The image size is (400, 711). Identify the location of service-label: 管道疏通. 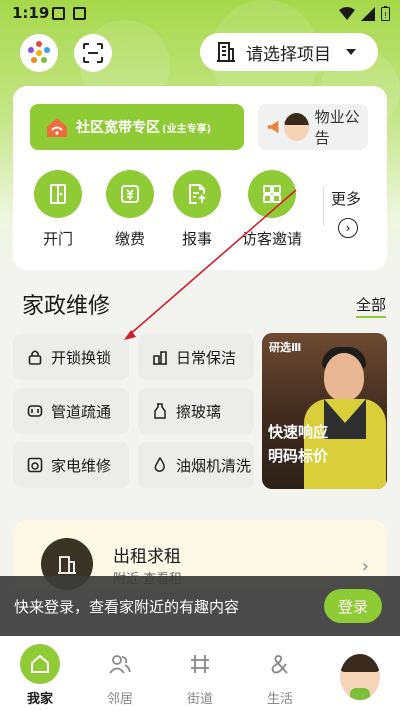
(81, 411).